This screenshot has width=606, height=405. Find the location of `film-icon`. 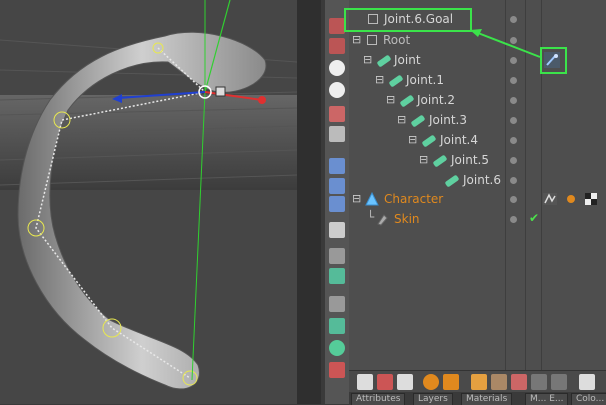

film-icon is located at coordinates (405, 382).